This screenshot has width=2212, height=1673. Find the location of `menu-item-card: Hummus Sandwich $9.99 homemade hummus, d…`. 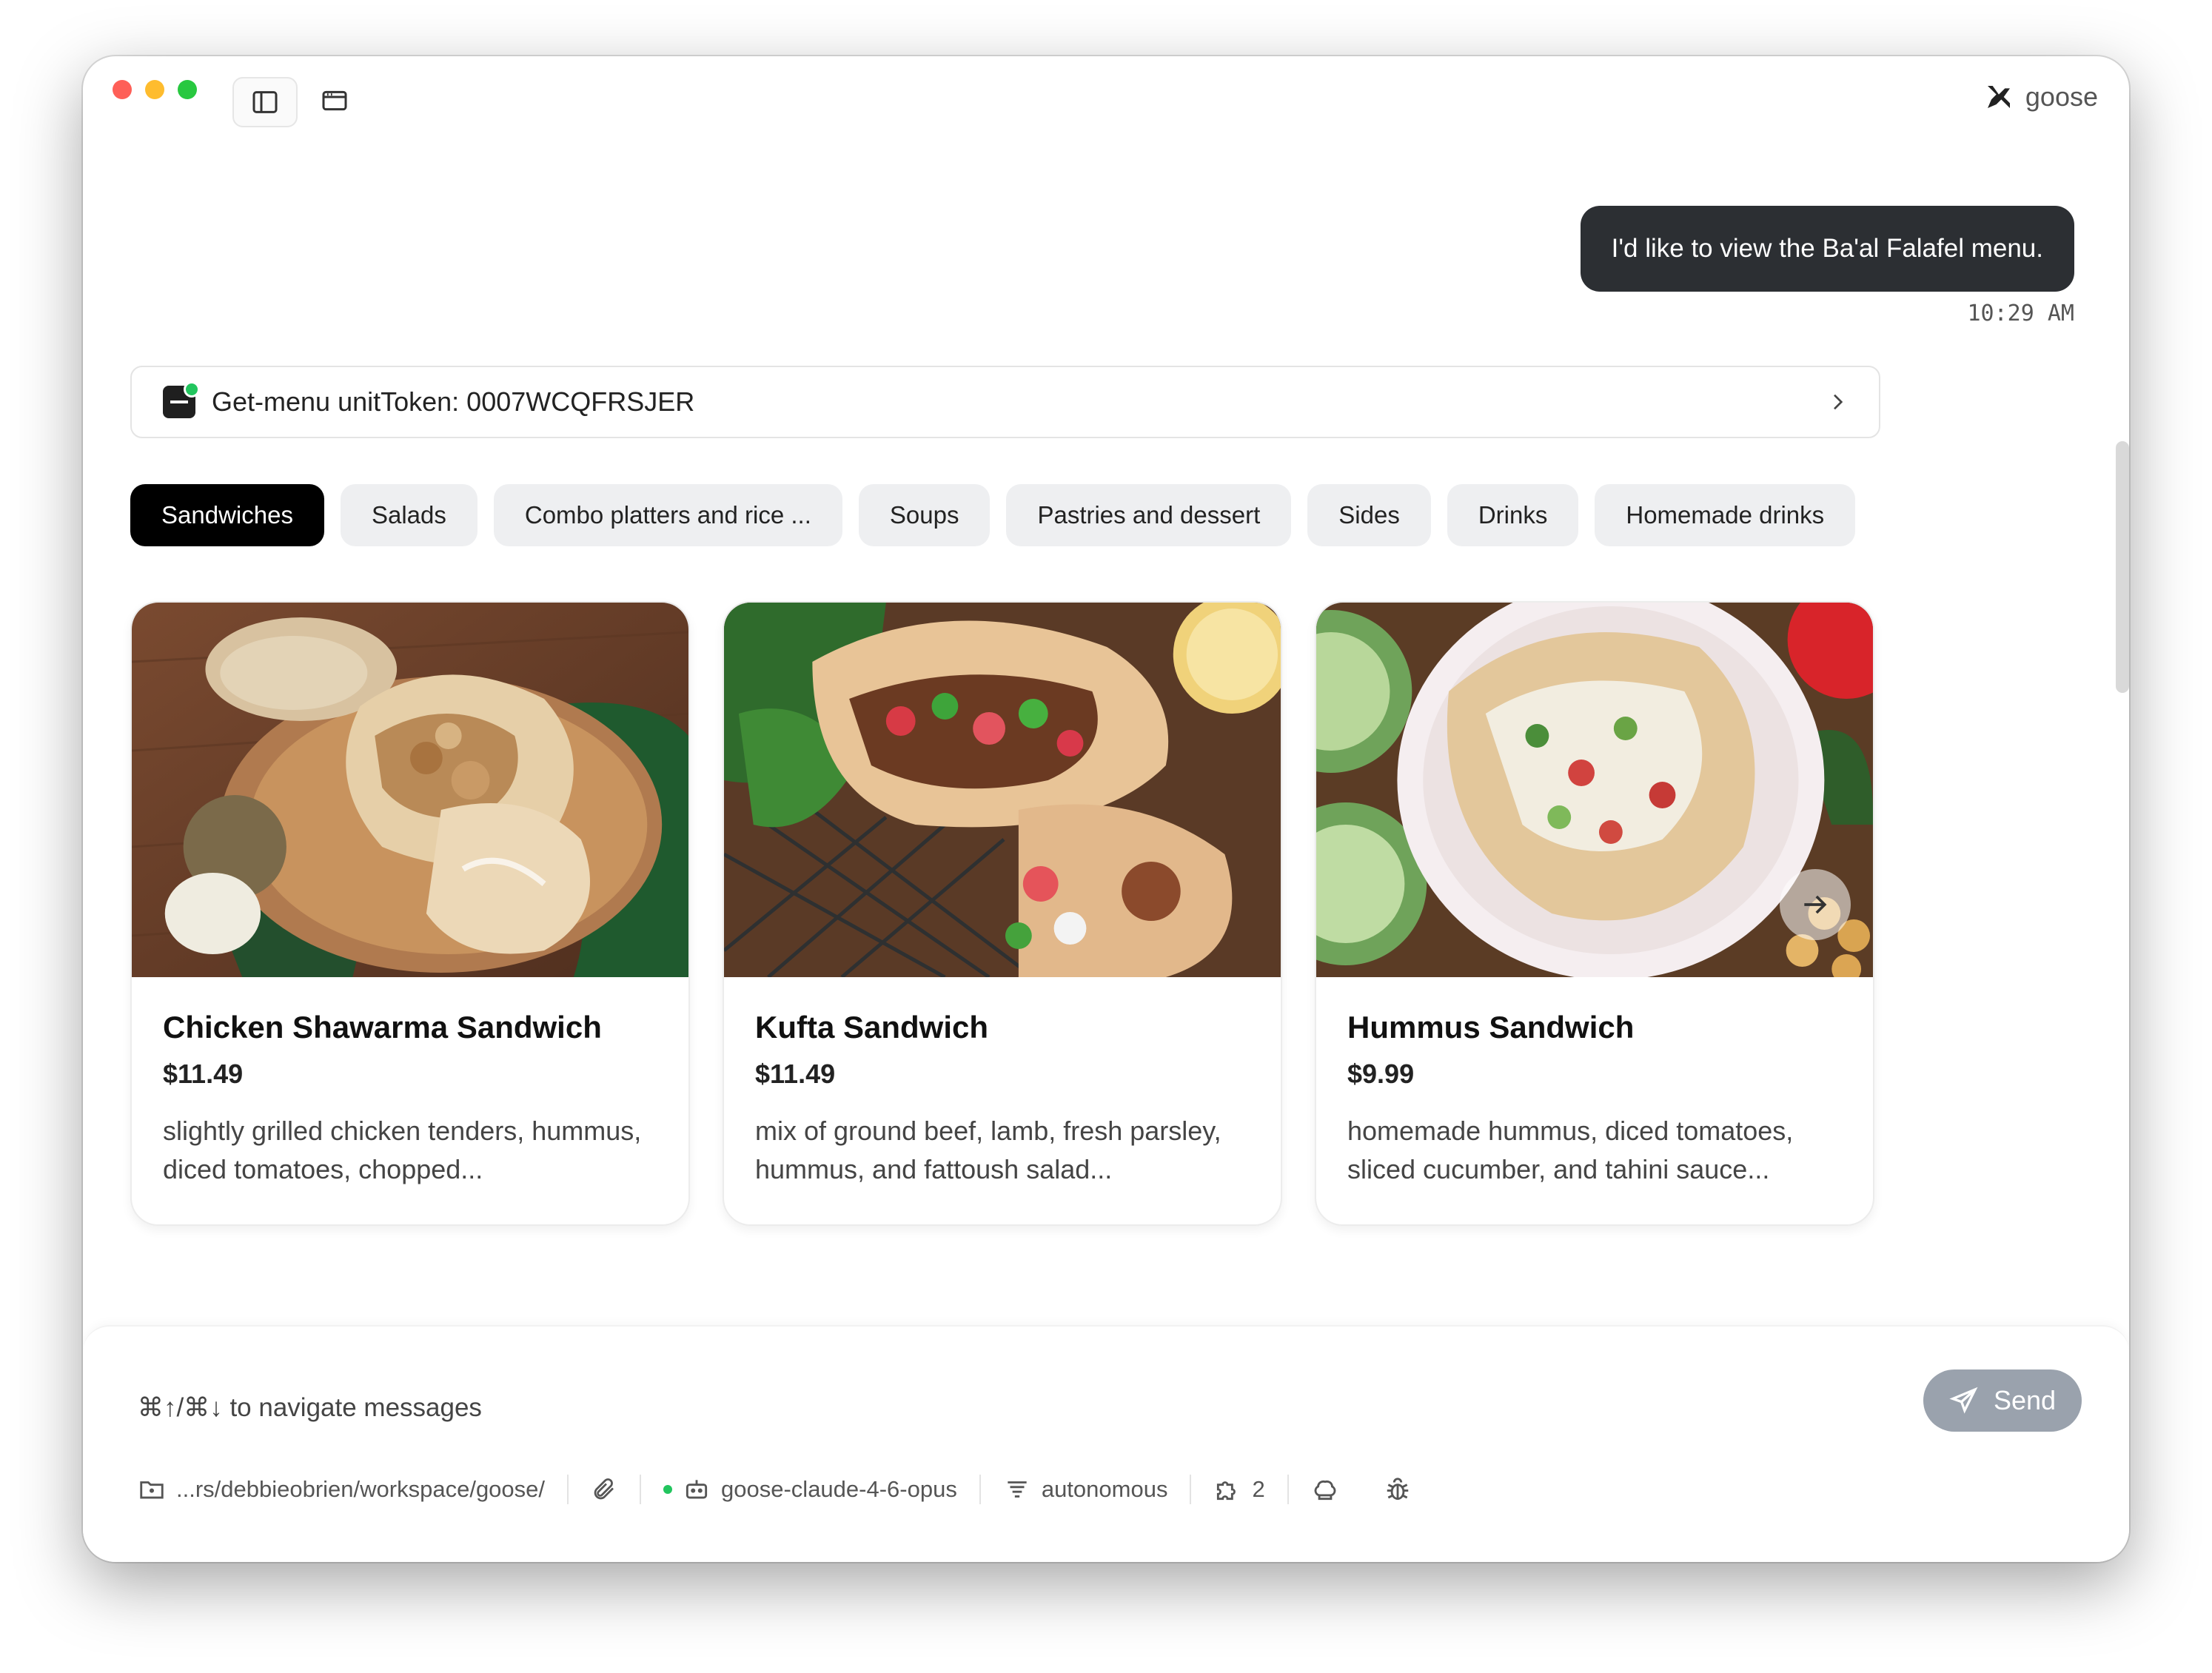

menu-item-card: Hummus Sandwich $9.99 homemade hummus, d… is located at coordinates (1595, 913).